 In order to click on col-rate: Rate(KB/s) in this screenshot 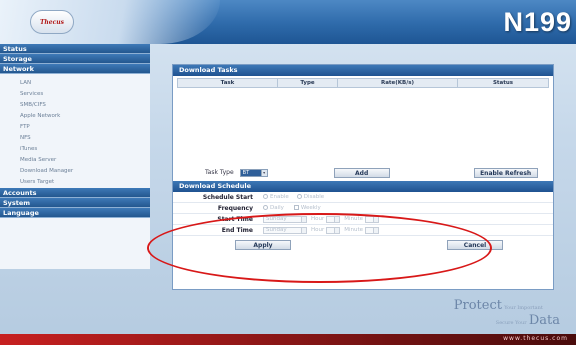, I will do `click(397, 83)`.